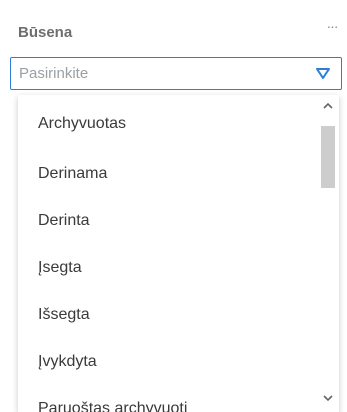  I want to click on option-paruostas-archyvuoti: Paruoštas archyvuoti, so click(164, 398).